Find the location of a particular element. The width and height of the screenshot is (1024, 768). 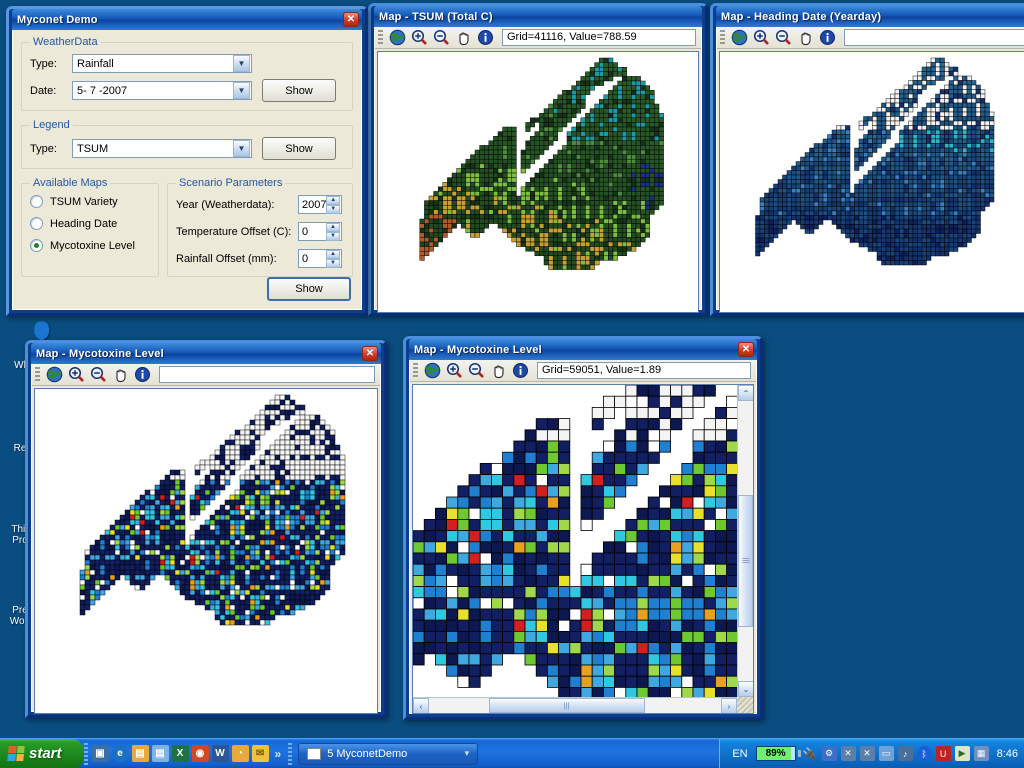

main-show-button: Show is located at coordinates (309, 289).